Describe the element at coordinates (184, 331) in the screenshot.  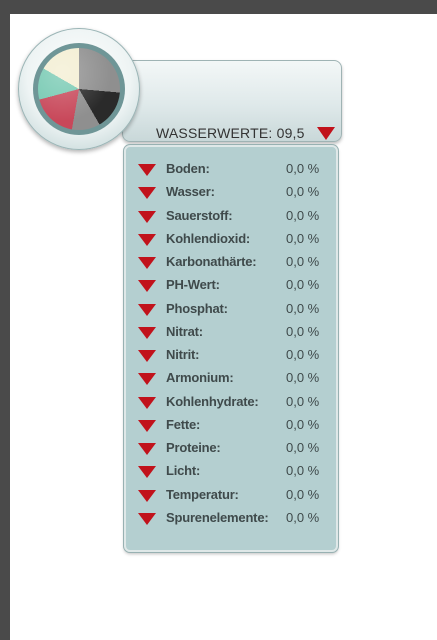
I see `parameter-label: Nitrat:` at that location.